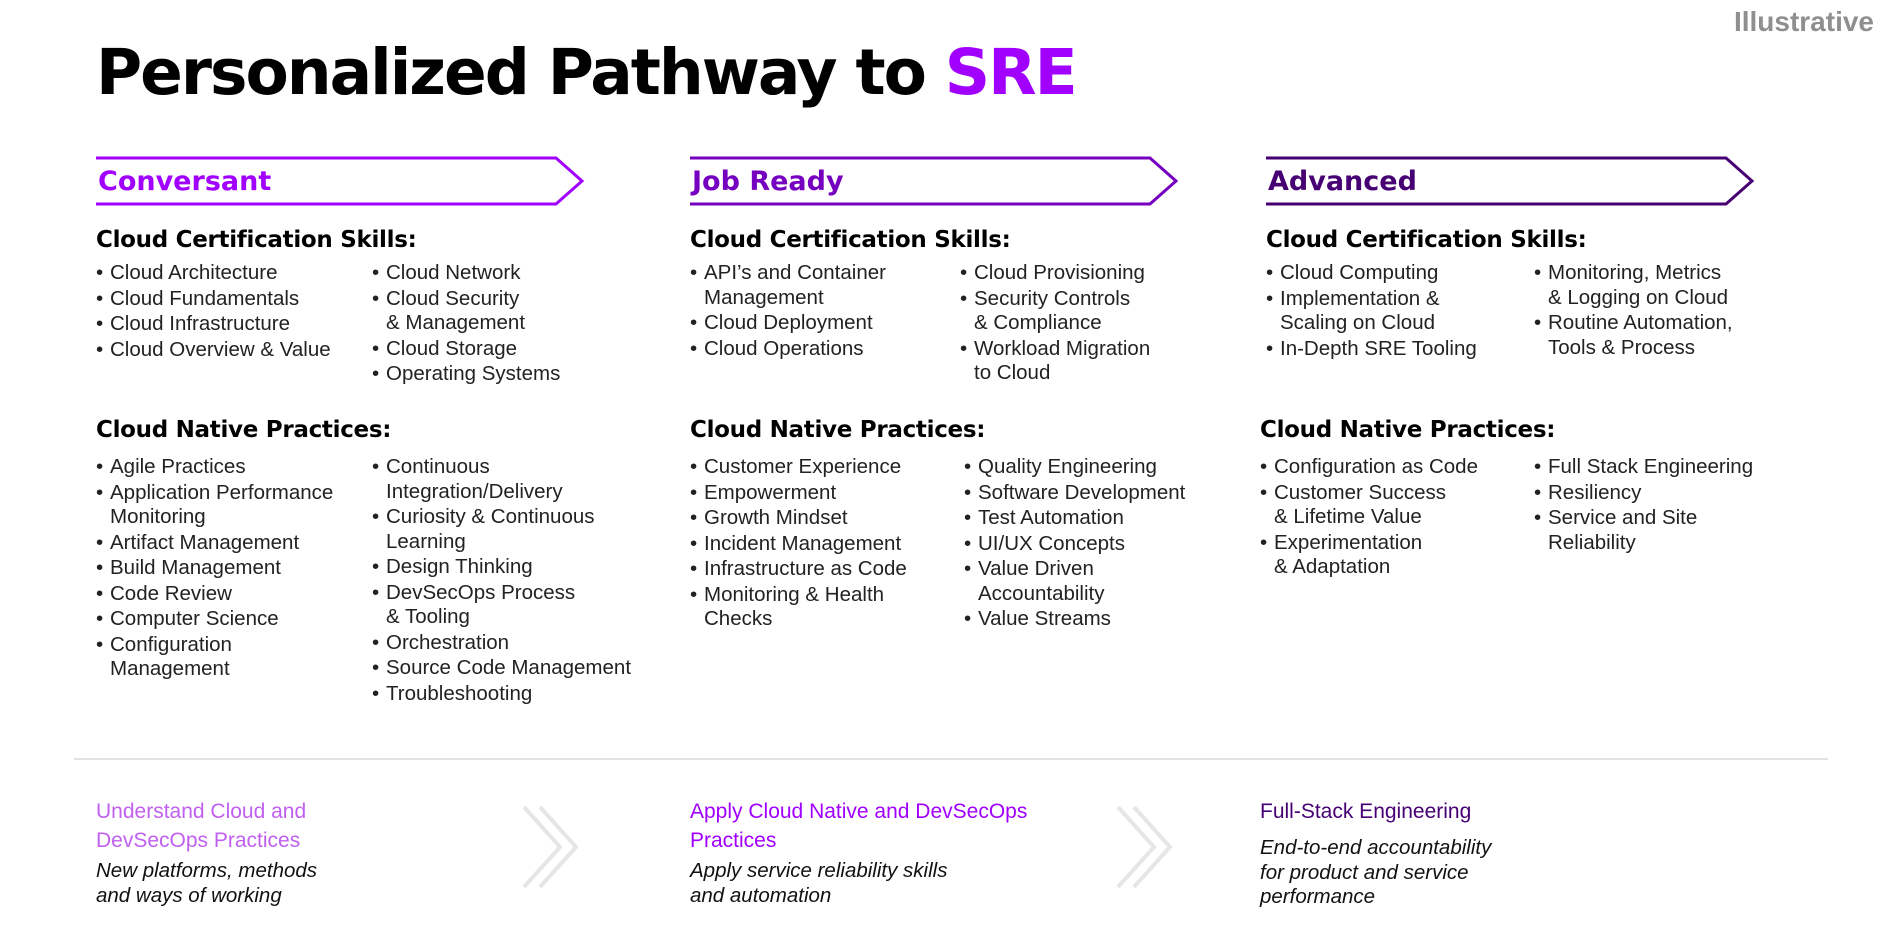  I want to click on list-item: Resiliency, so click(1643, 493).